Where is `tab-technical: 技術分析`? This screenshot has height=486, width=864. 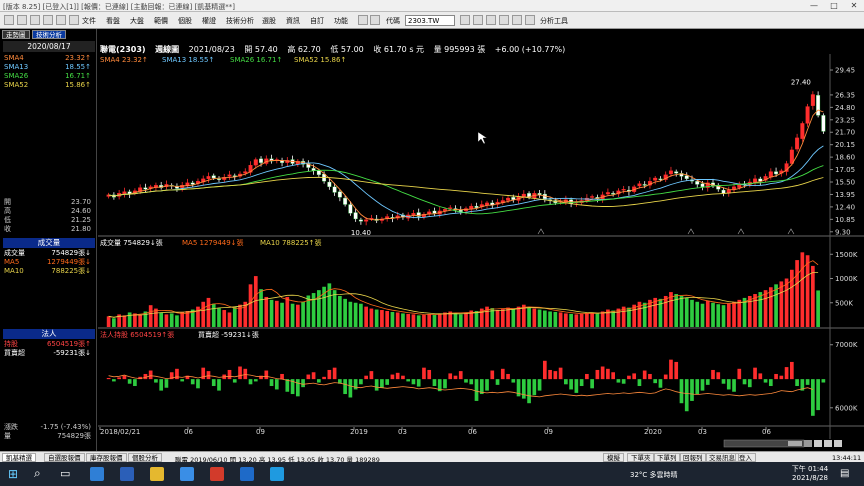
tab-technical: 技術分析 is located at coordinates (49, 34).